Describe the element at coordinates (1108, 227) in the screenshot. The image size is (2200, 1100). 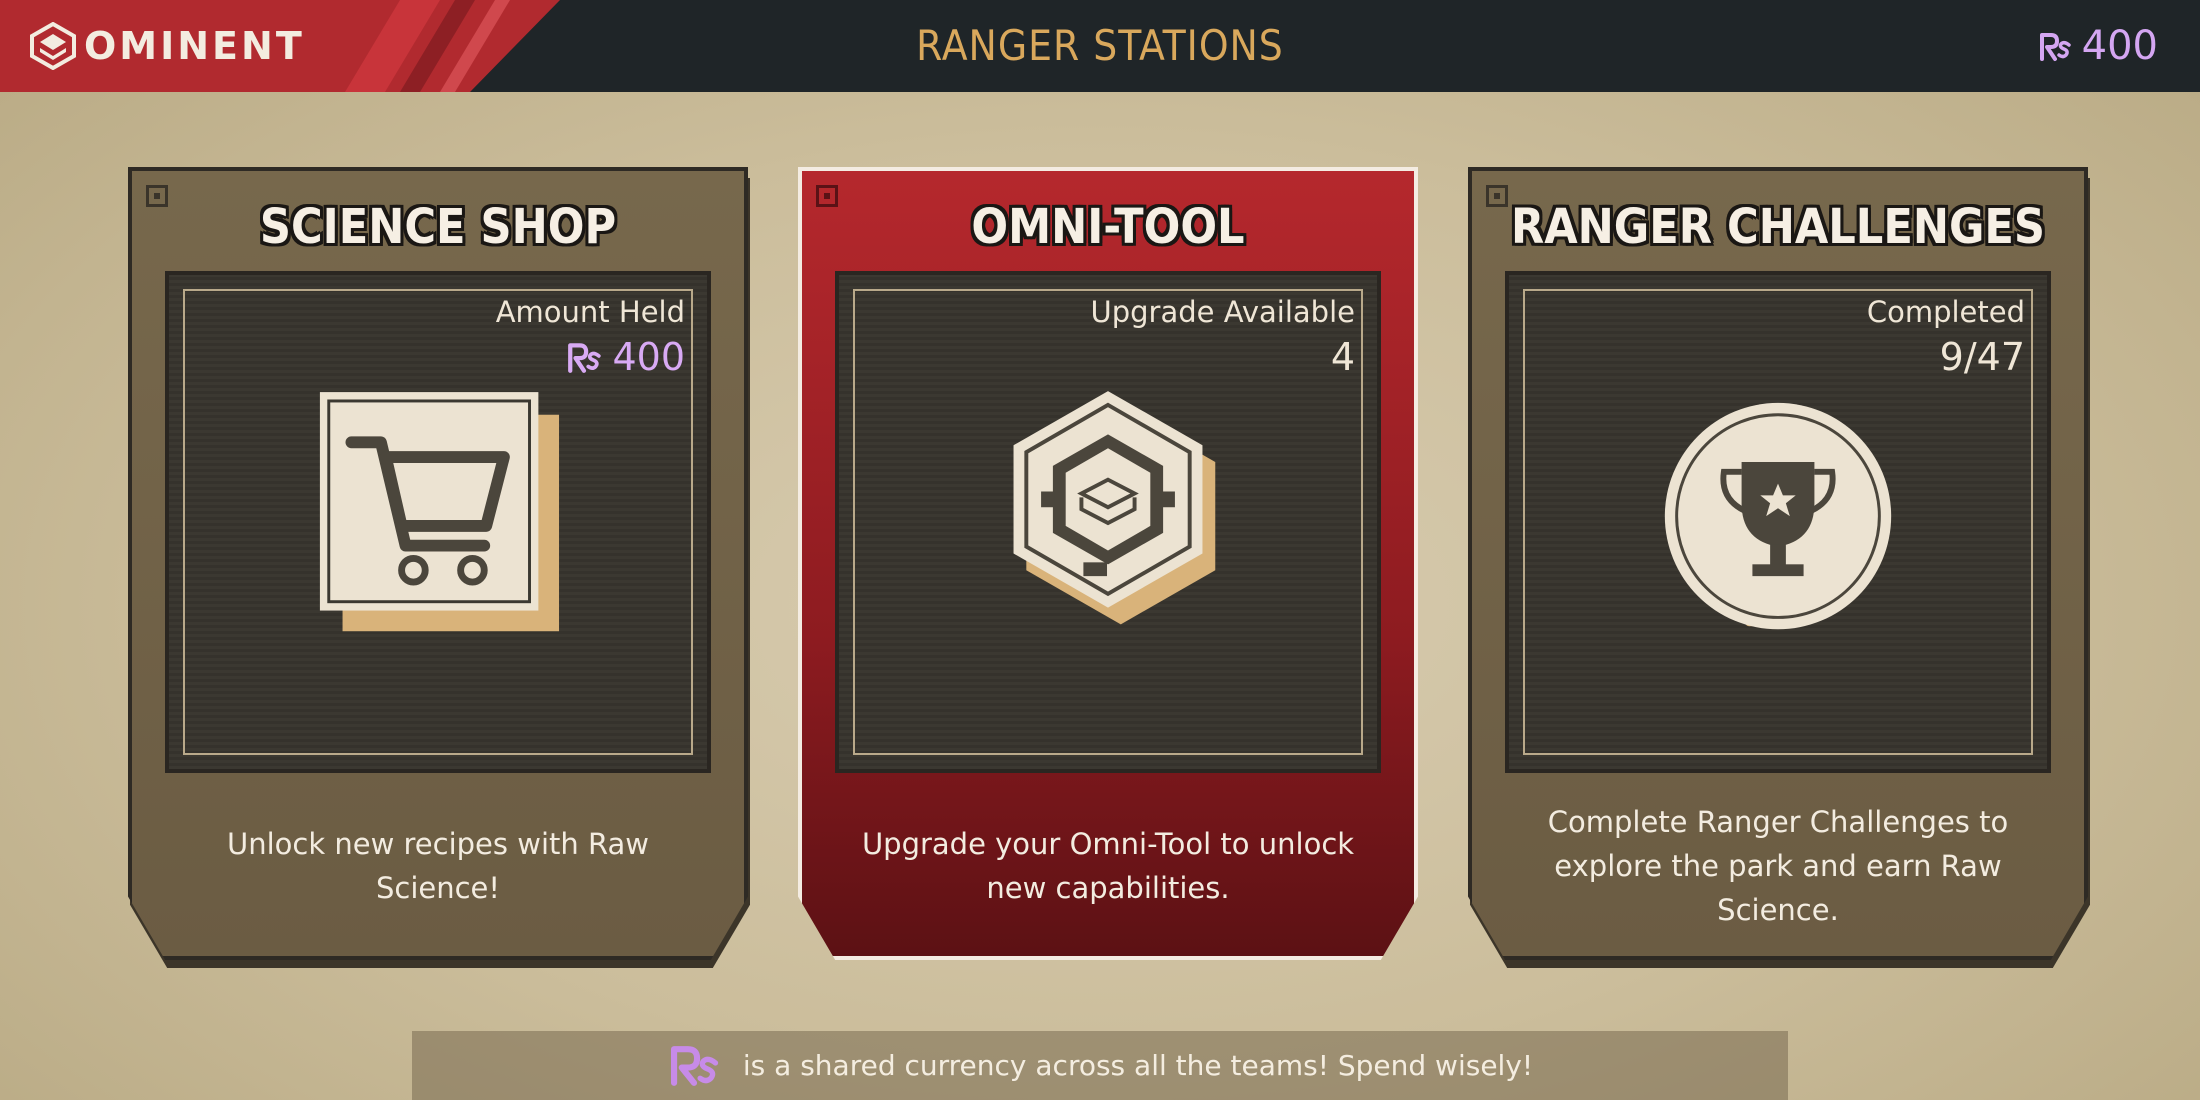
I see `card-title: OMNI-TOOL` at that location.